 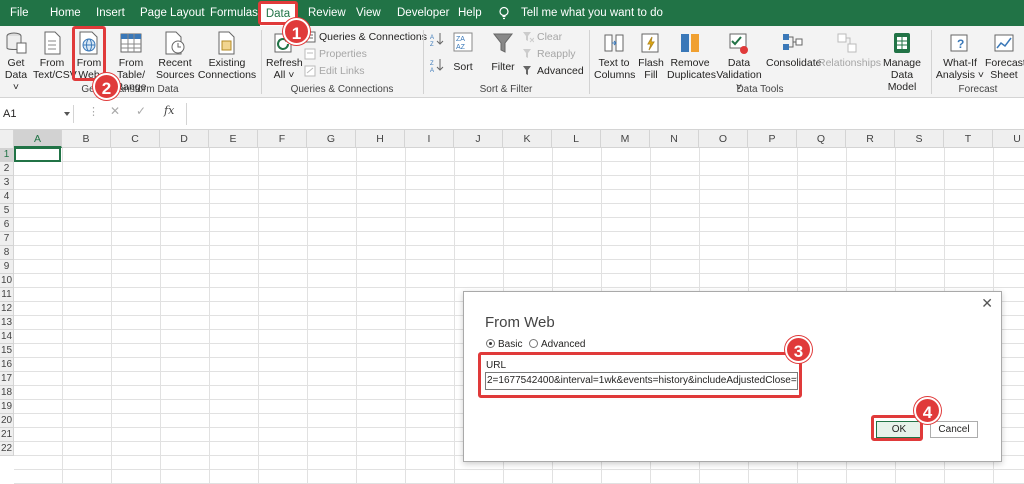 I want to click on sort-za-icon: ZA, so click(x=437, y=65).